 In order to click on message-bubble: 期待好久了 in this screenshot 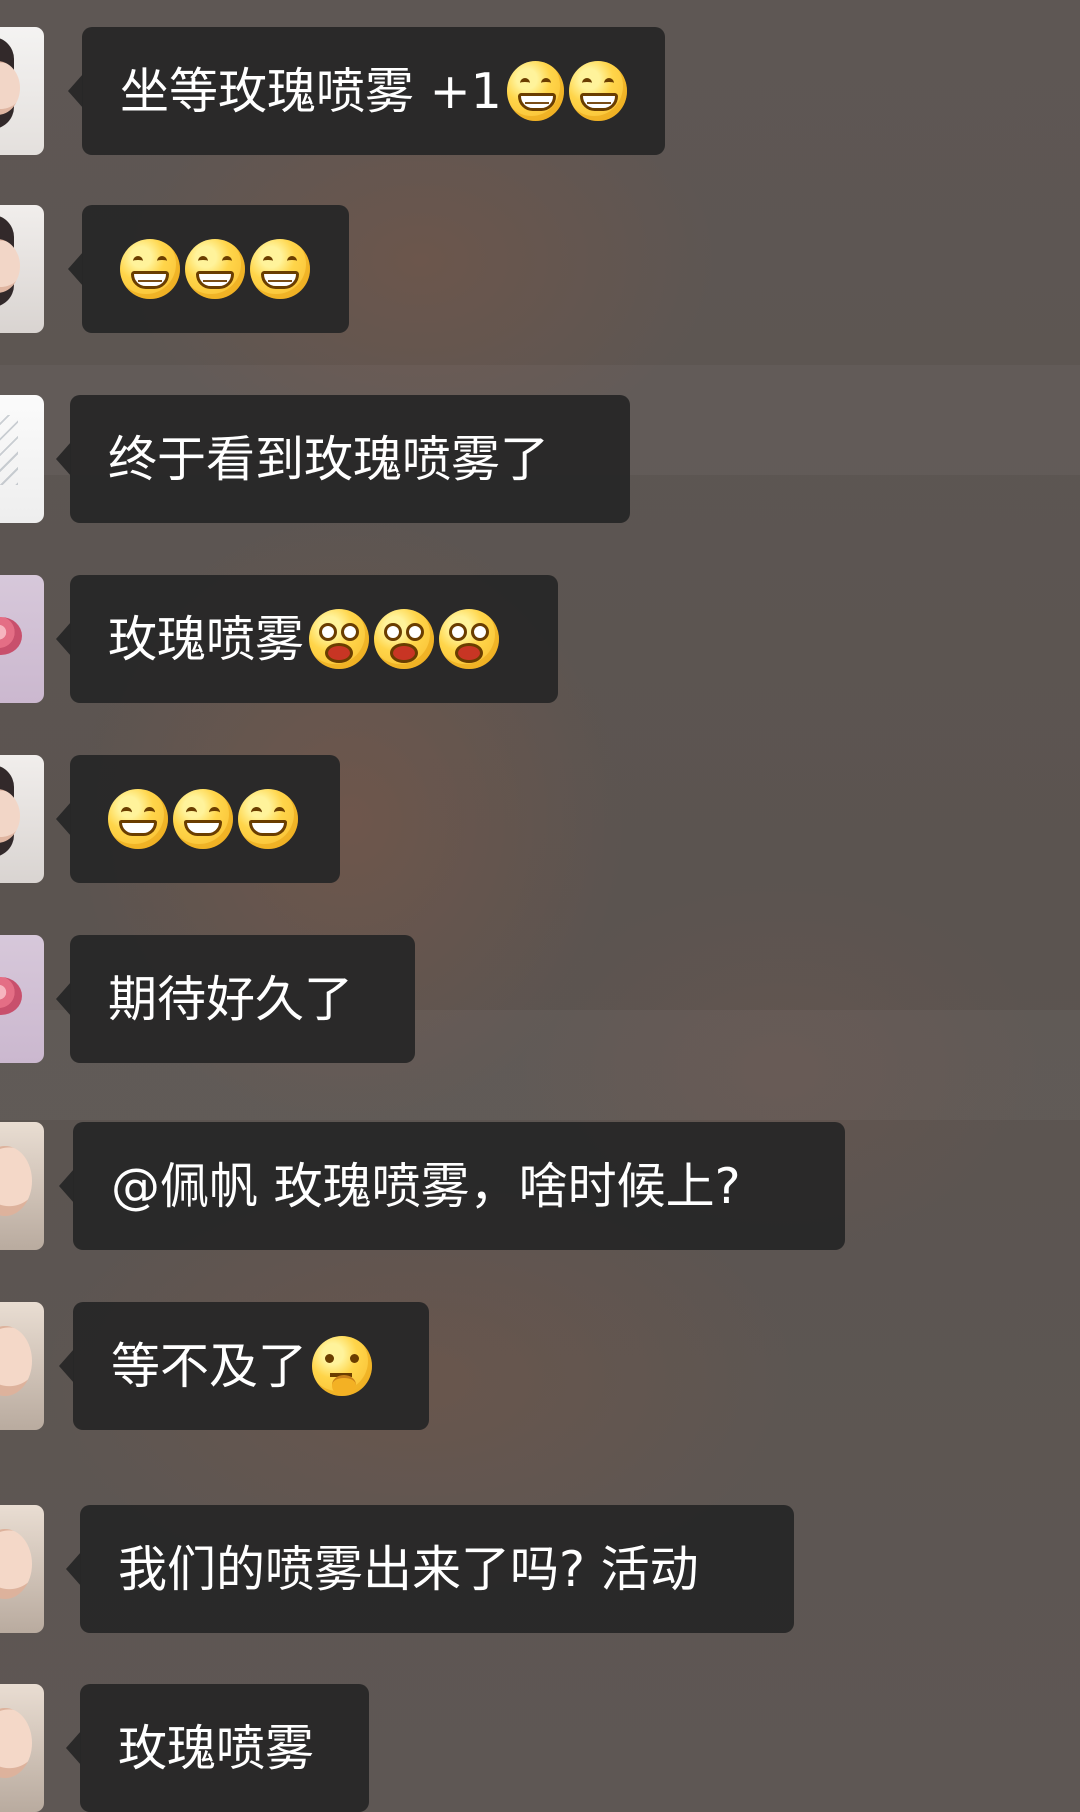, I will do `click(235, 999)`.